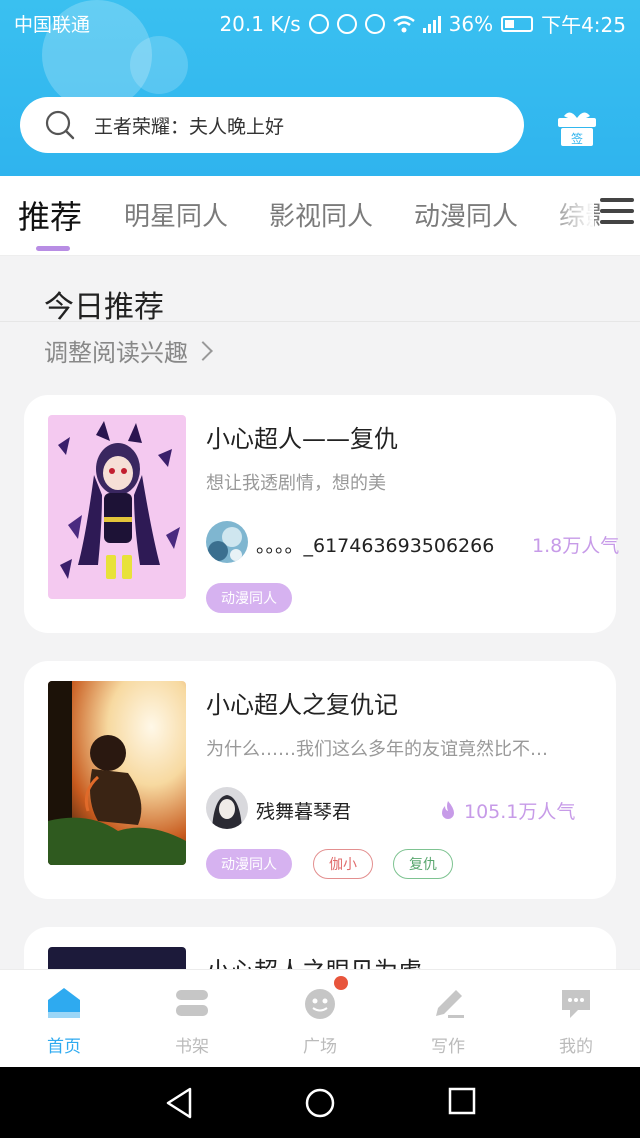  I want to click on category-tabs: 推荐 明星同人 影视同人 动漫同人 综影, so click(320, 216).